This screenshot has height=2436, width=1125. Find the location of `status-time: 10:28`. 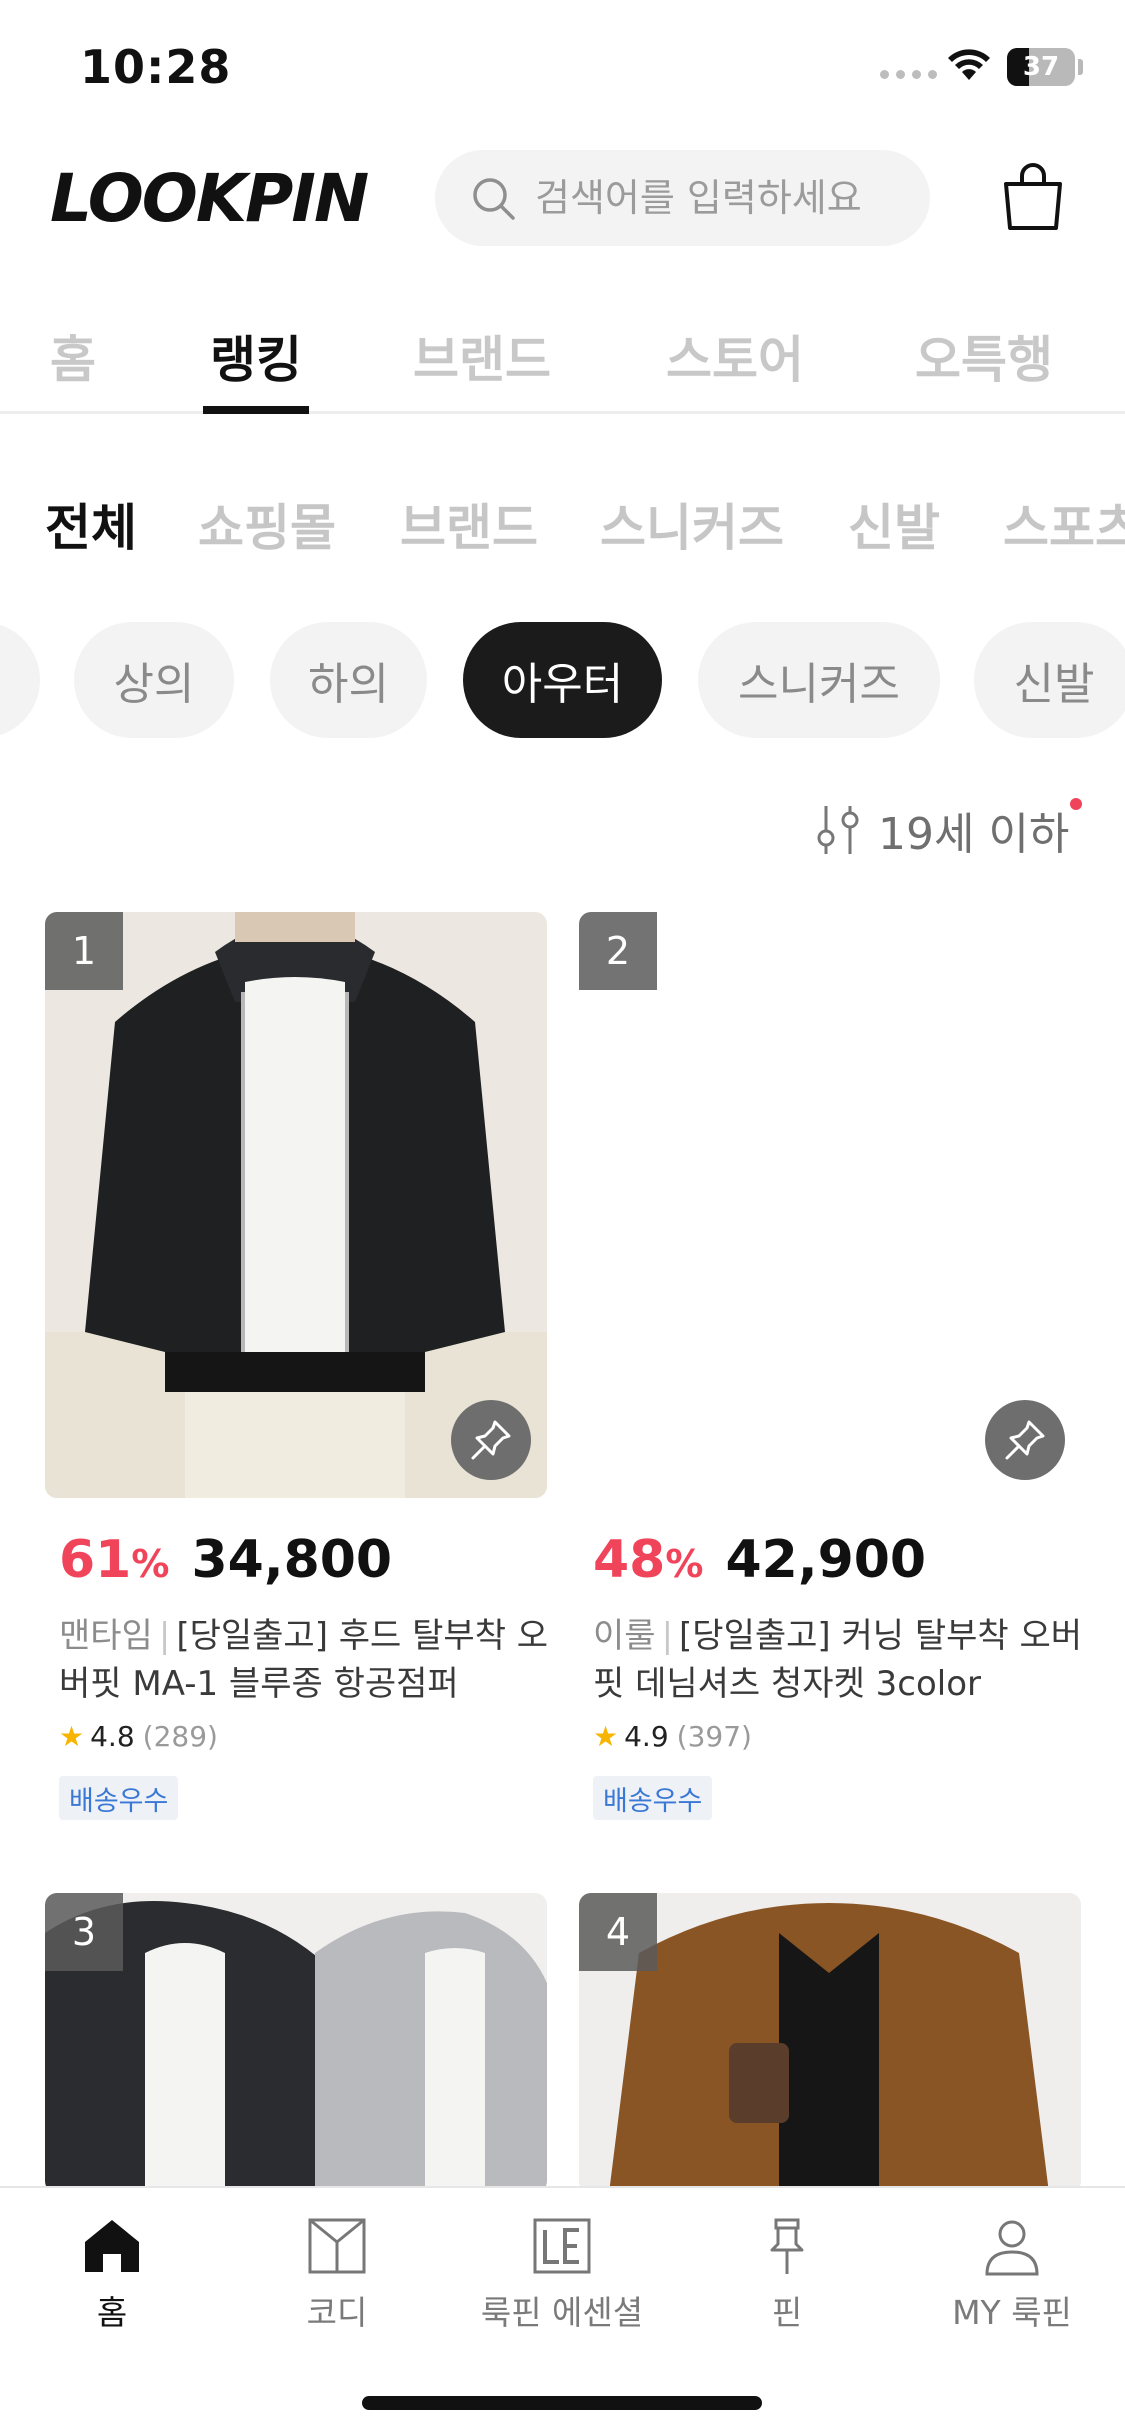

status-time: 10:28 is located at coordinates (156, 67).